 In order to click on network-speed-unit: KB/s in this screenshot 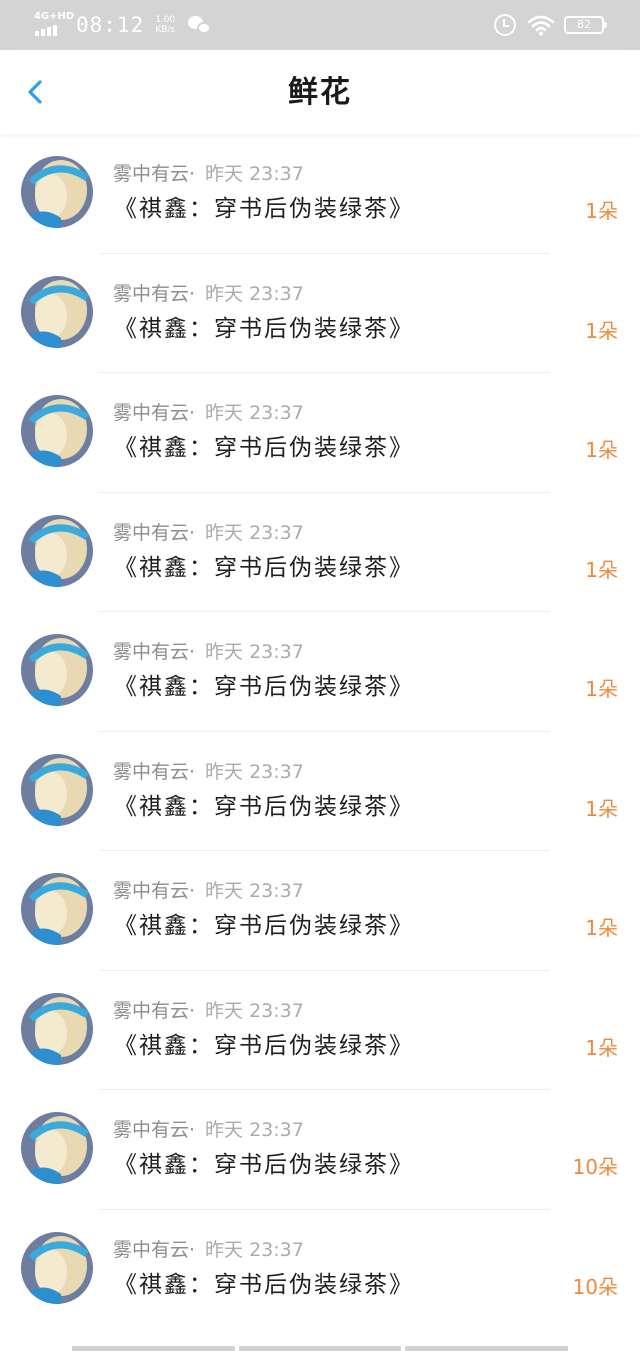, I will do `click(165, 30)`.